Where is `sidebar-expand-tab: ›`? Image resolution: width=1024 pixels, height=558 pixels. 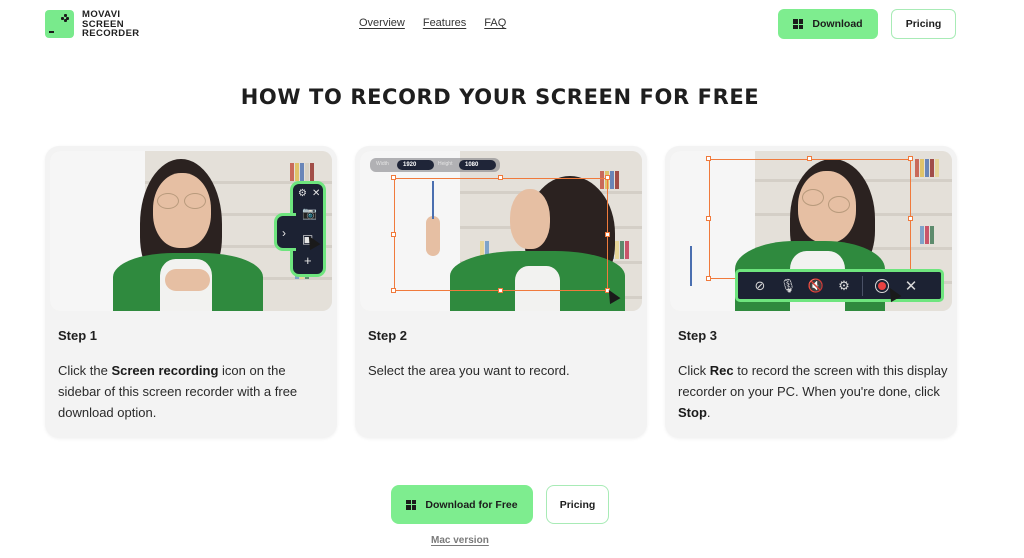
sidebar-expand-tab: › is located at coordinates (285, 232).